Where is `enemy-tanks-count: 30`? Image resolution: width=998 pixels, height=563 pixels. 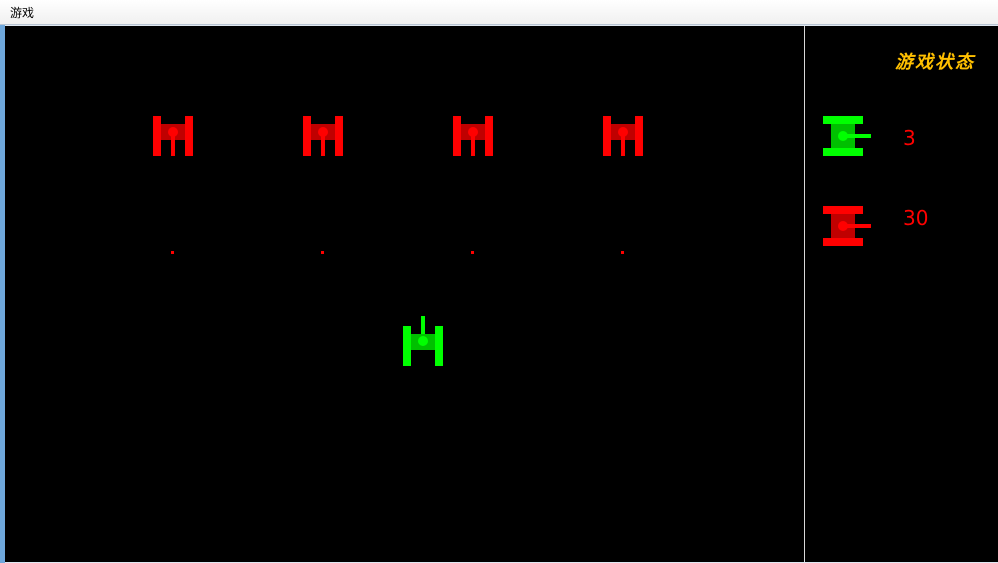
enemy-tanks-count: 30 is located at coordinates (916, 218).